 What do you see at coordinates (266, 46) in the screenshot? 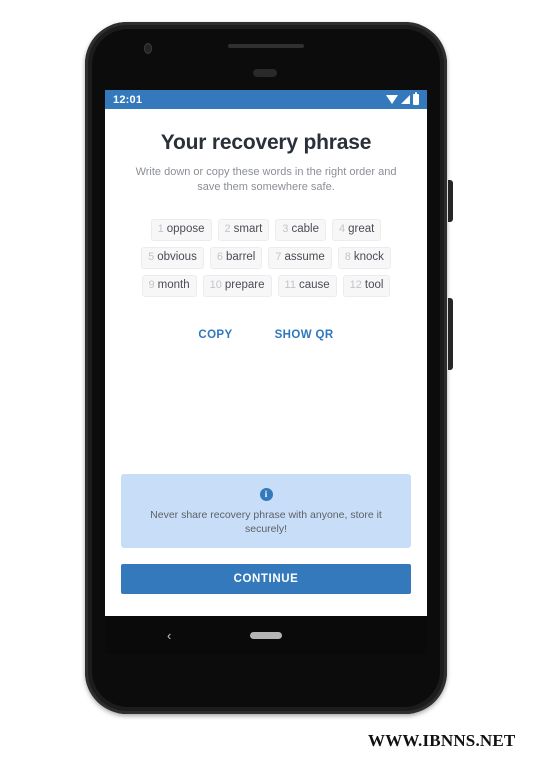
I see `earpiece-speaker` at bounding box center [266, 46].